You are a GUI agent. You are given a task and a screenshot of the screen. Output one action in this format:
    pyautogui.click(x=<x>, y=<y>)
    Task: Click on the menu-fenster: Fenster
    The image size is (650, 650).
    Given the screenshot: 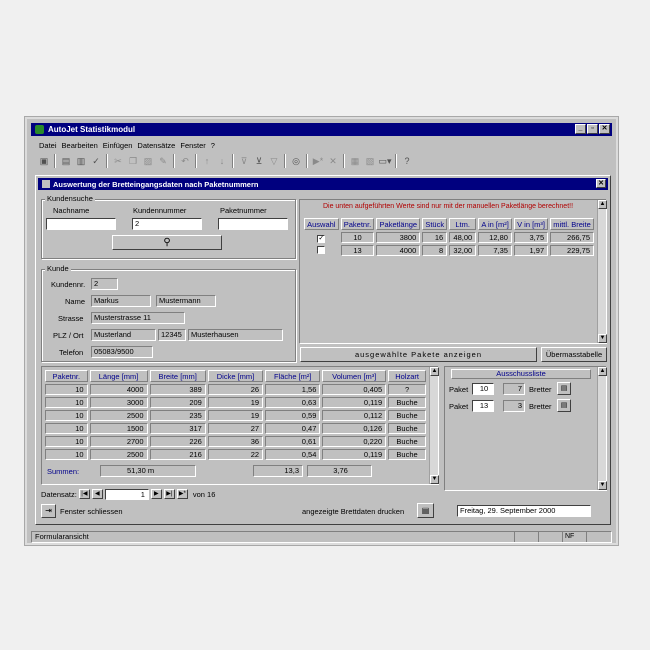 What is the action you would take?
    pyautogui.click(x=192, y=145)
    